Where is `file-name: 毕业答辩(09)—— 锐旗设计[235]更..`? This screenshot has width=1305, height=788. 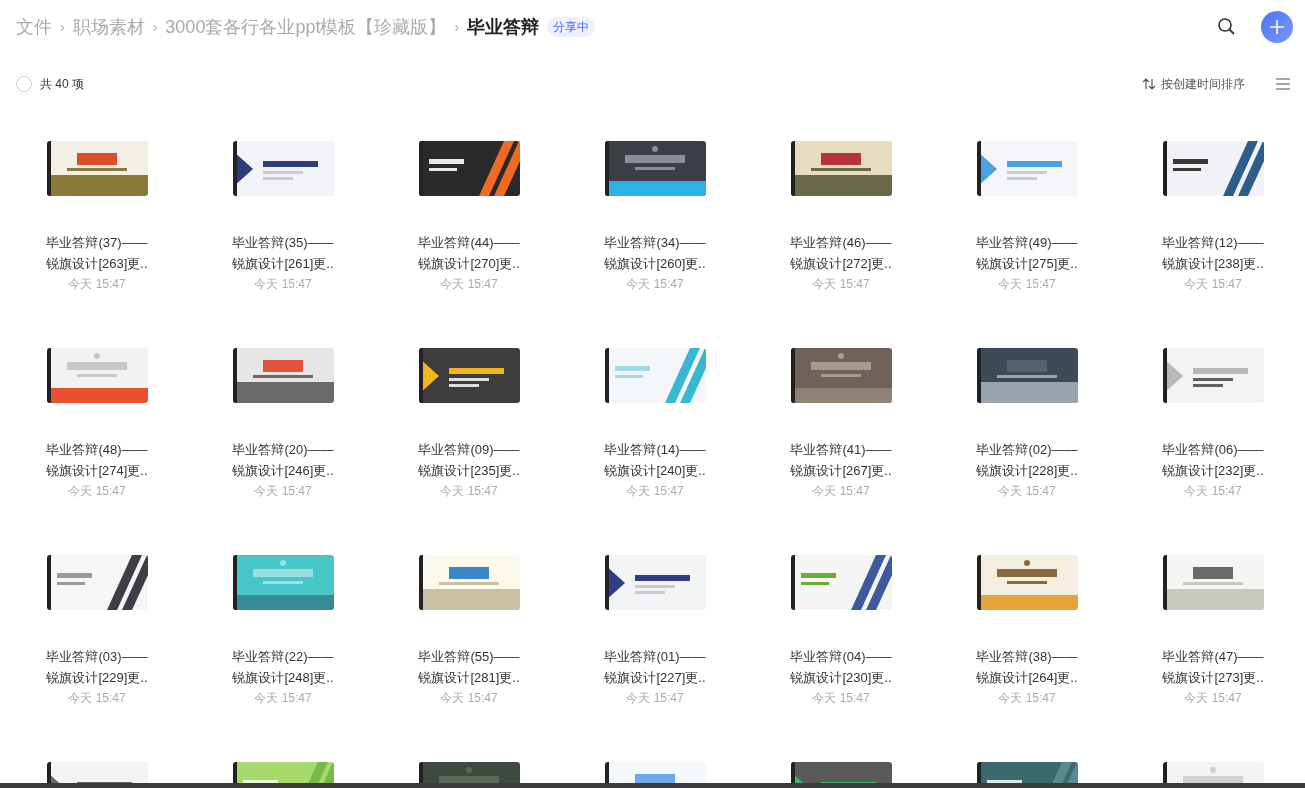 file-name: 毕业答辩(09)—— 锐旗设计[235]更.. is located at coordinates (469, 460).